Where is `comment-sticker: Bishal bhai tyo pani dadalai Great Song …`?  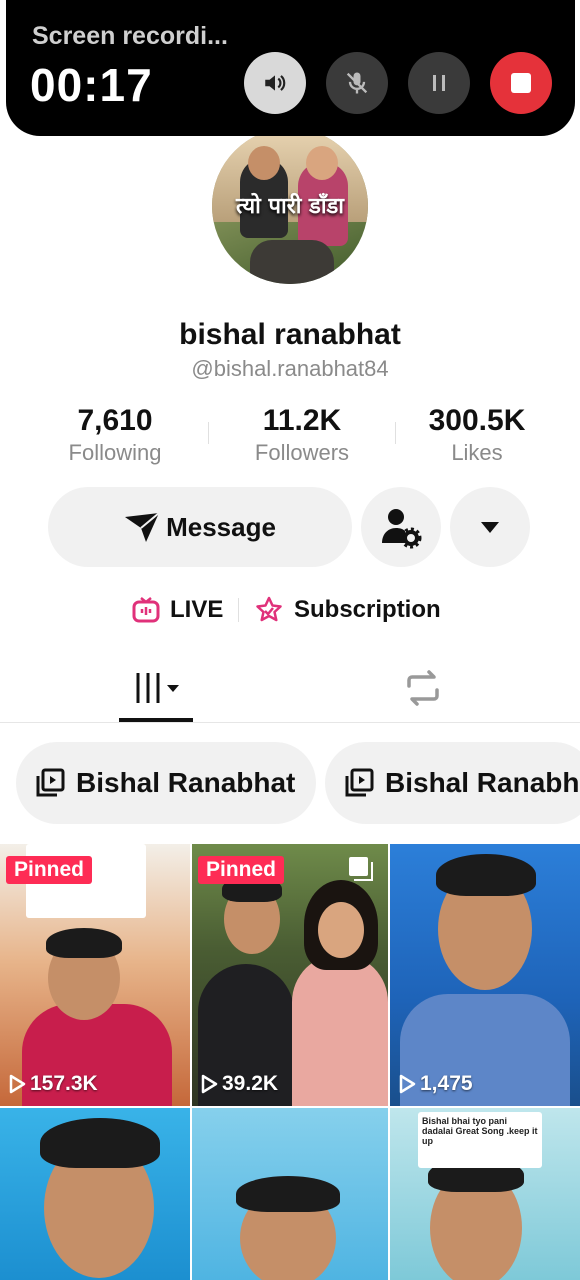
comment-sticker: Bishal bhai tyo pani dadalai Great Song … is located at coordinates (480, 1140).